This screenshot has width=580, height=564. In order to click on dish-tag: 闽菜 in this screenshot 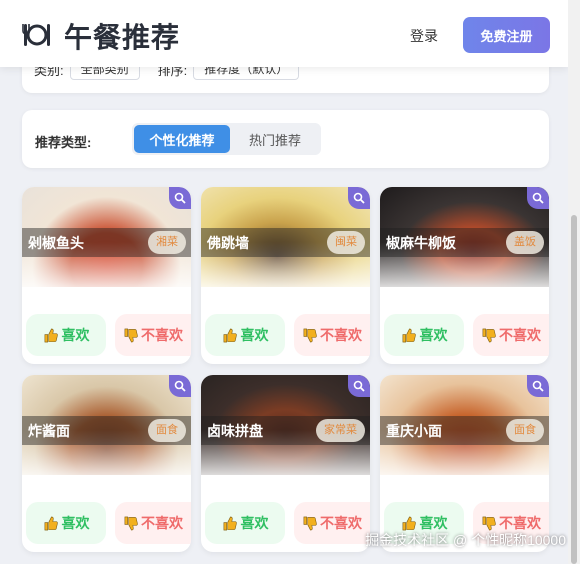, I will do `click(346, 242)`.